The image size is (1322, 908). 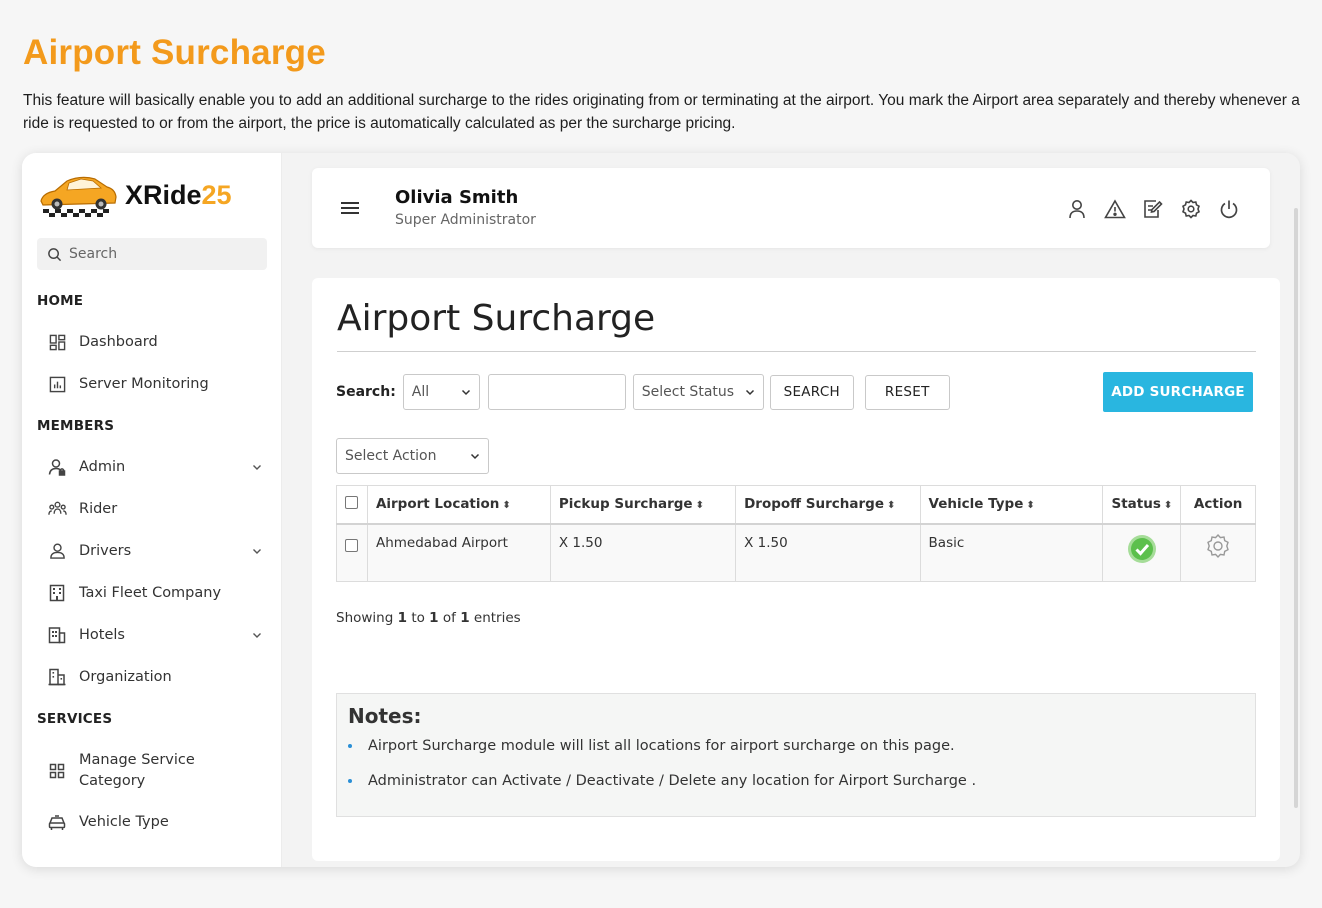 I want to click on sidebar-item-taxi-fleet-company: Taxi Fleet Company, so click(x=154, y=593).